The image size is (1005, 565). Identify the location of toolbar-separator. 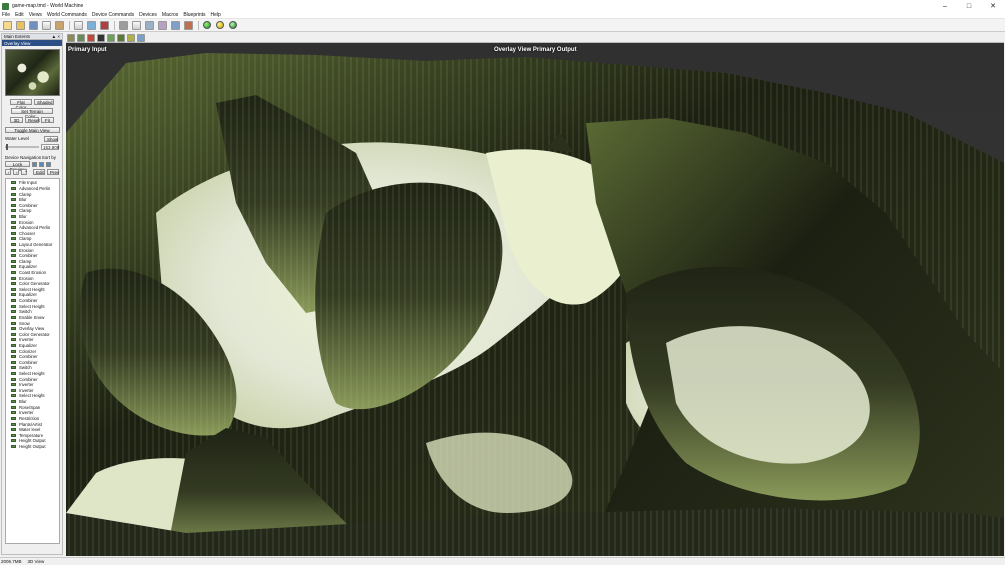
(114, 25).